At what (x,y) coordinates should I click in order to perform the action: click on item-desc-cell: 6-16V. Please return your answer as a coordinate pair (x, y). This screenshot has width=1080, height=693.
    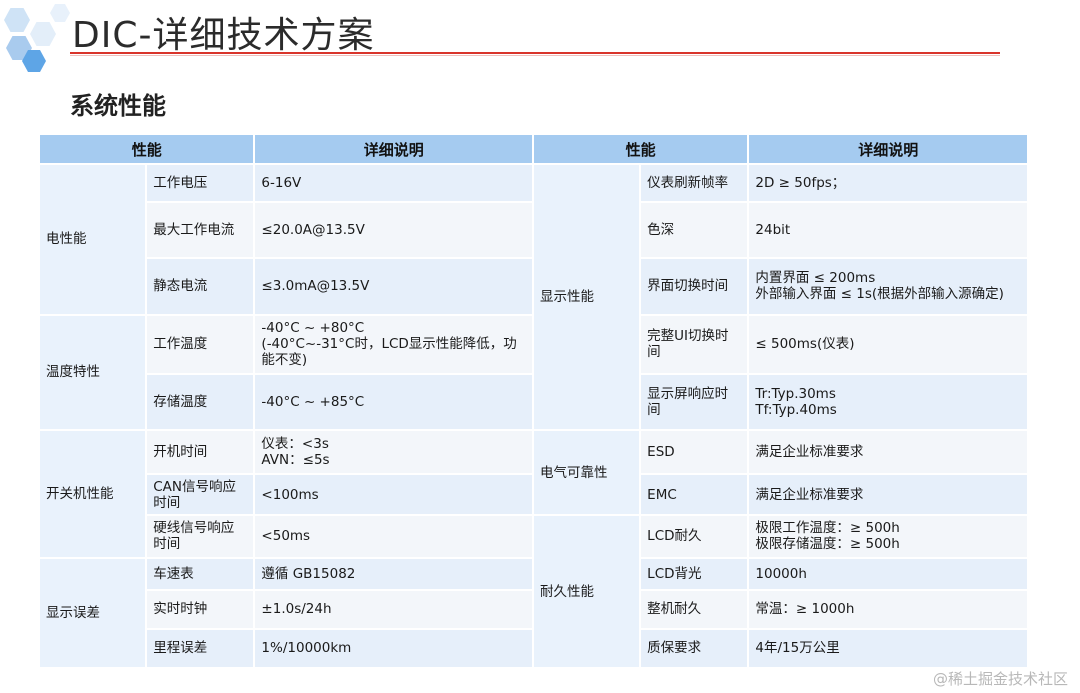
    Looking at the image, I should click on (393, 183).